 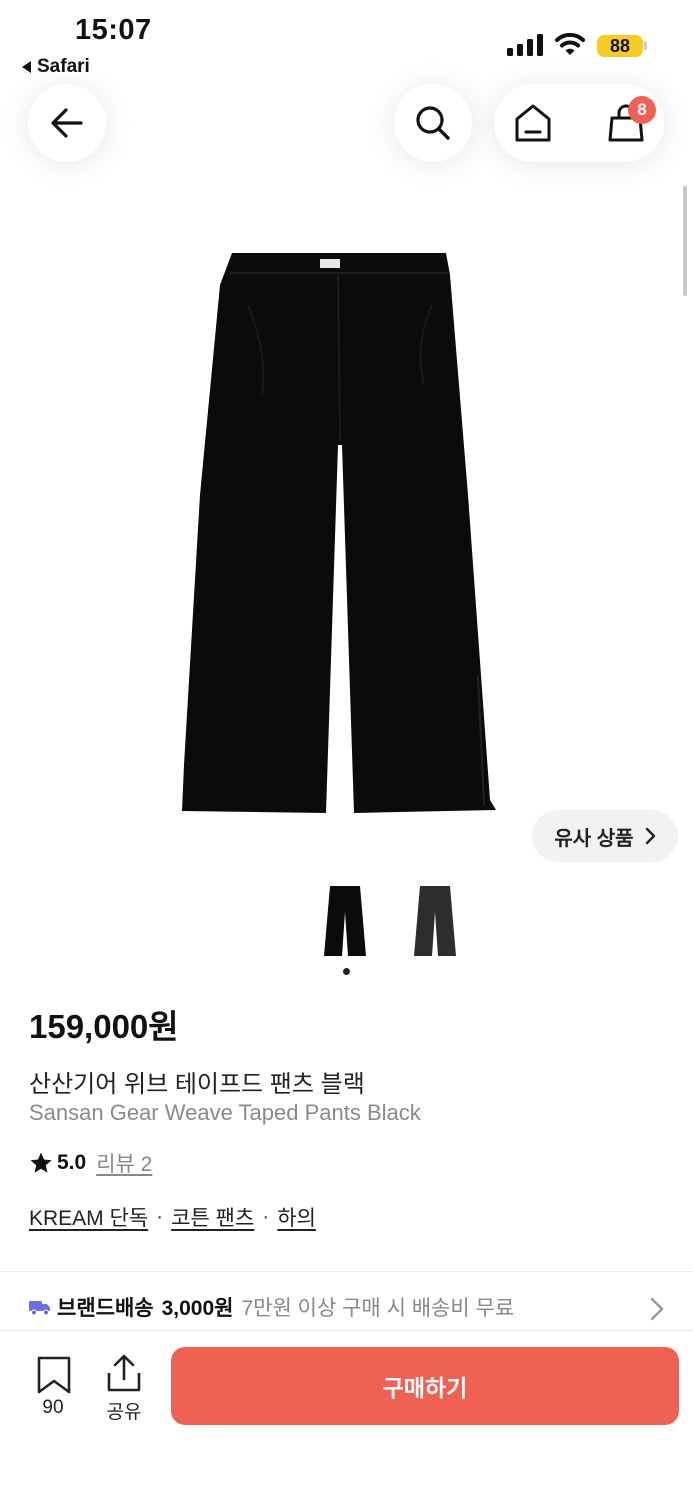 What do you see at coordinates (570, 43) in the screenshot?
I see `wifi-icon` at bounding box center [570, 43].